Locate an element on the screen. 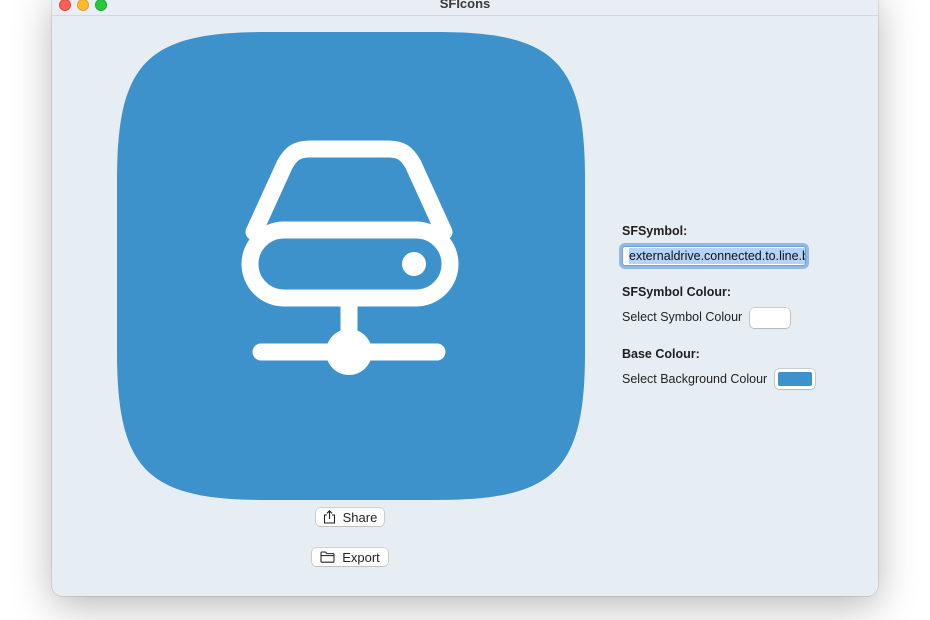 The image size is (930, 620). base-colour-heading: Base Colour: is located at coordinates (661, 354).